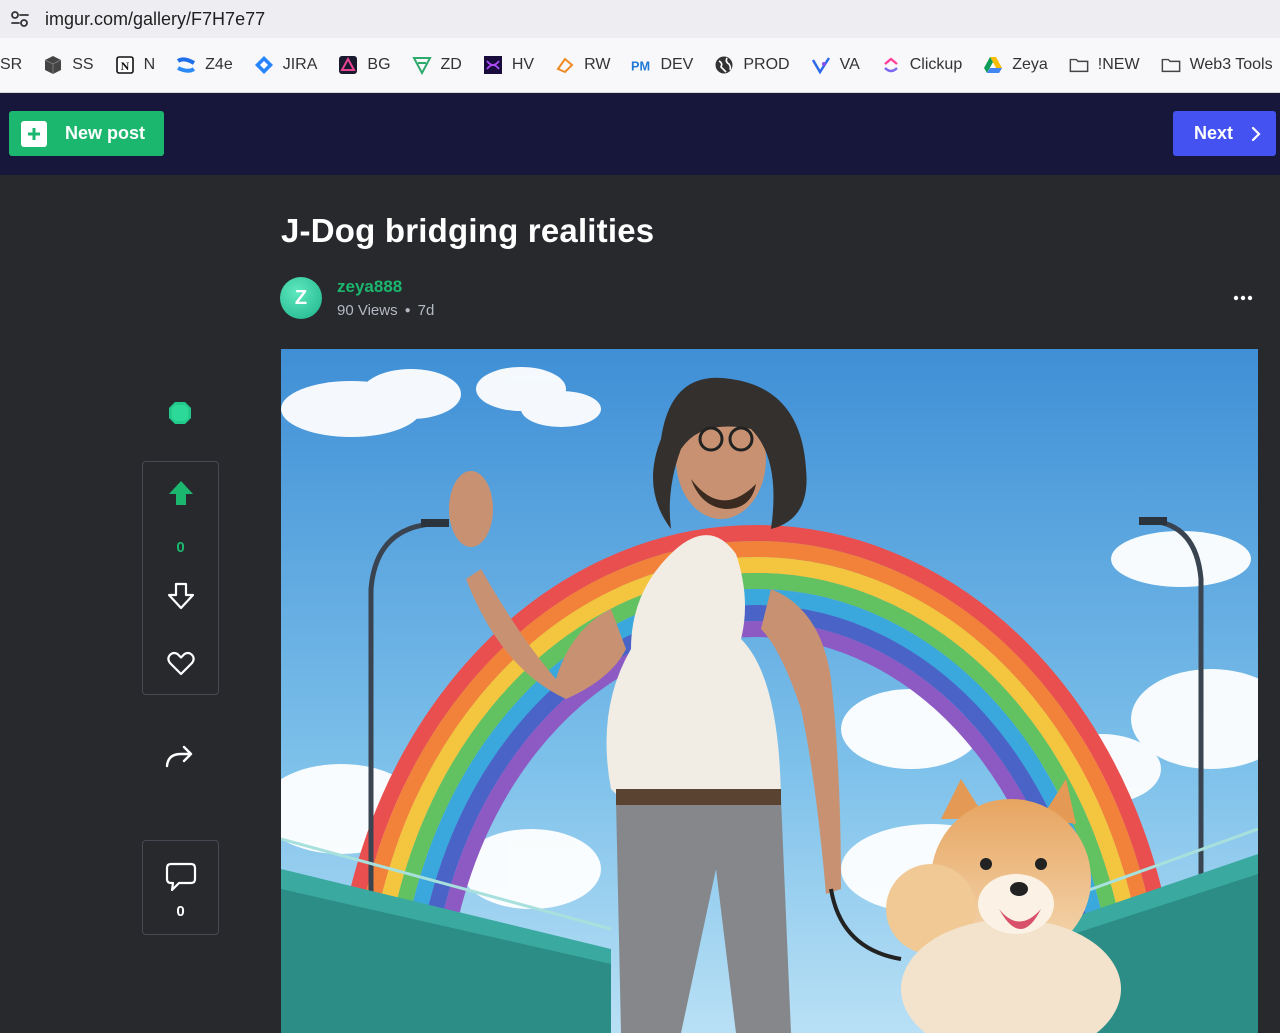 The width and height of the screenshot is (1280, 1033). Describe the element at coordinates (83, 64) in the screenshot. I see `bookmark-label: SS` at that location.